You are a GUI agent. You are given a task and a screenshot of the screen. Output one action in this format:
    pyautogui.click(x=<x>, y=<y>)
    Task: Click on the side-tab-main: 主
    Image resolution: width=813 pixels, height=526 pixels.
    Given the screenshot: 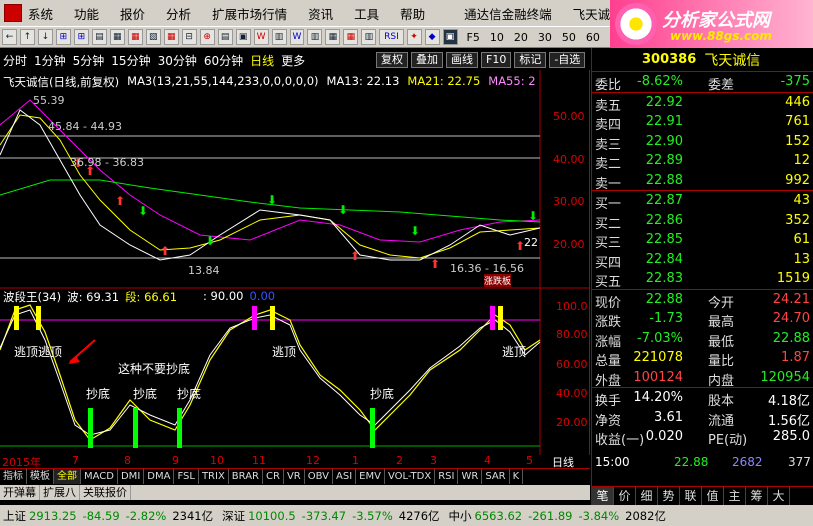 What is the action you would take?
    pyautogui.click(x=735, y=496)
    